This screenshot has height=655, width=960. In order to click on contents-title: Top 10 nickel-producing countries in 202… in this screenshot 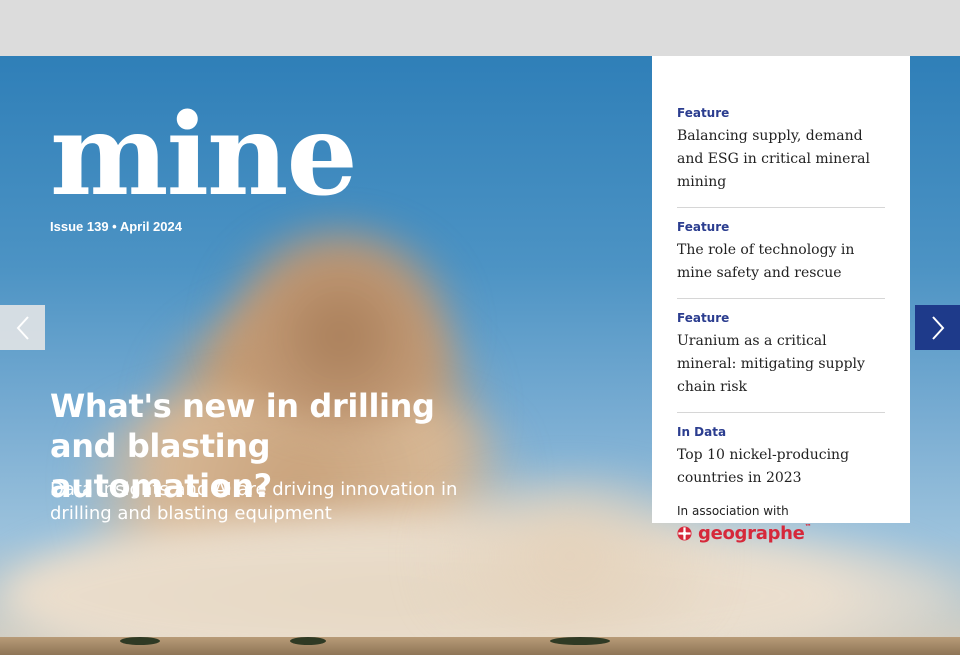, I will do `click(781, 467)`.